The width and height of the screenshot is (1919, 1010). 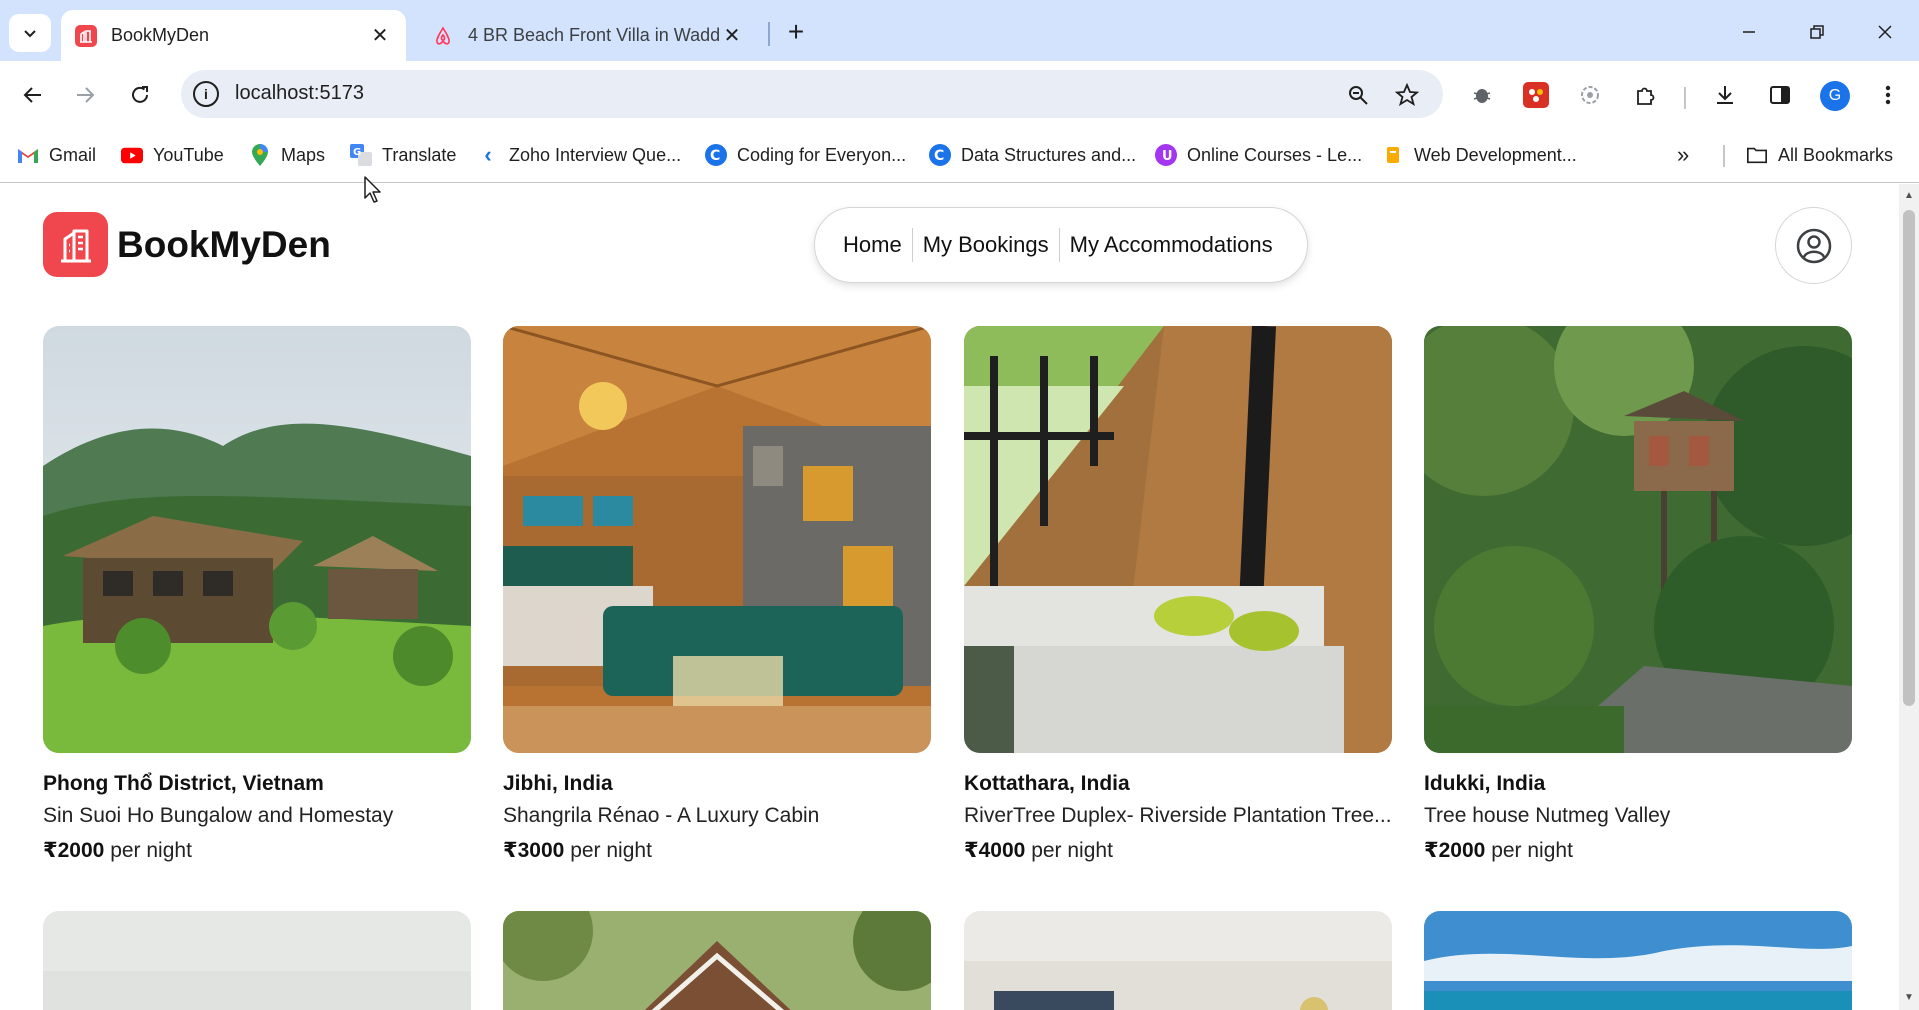 I want to click on url-text: localhost:5173, so click(x=299, y=93).